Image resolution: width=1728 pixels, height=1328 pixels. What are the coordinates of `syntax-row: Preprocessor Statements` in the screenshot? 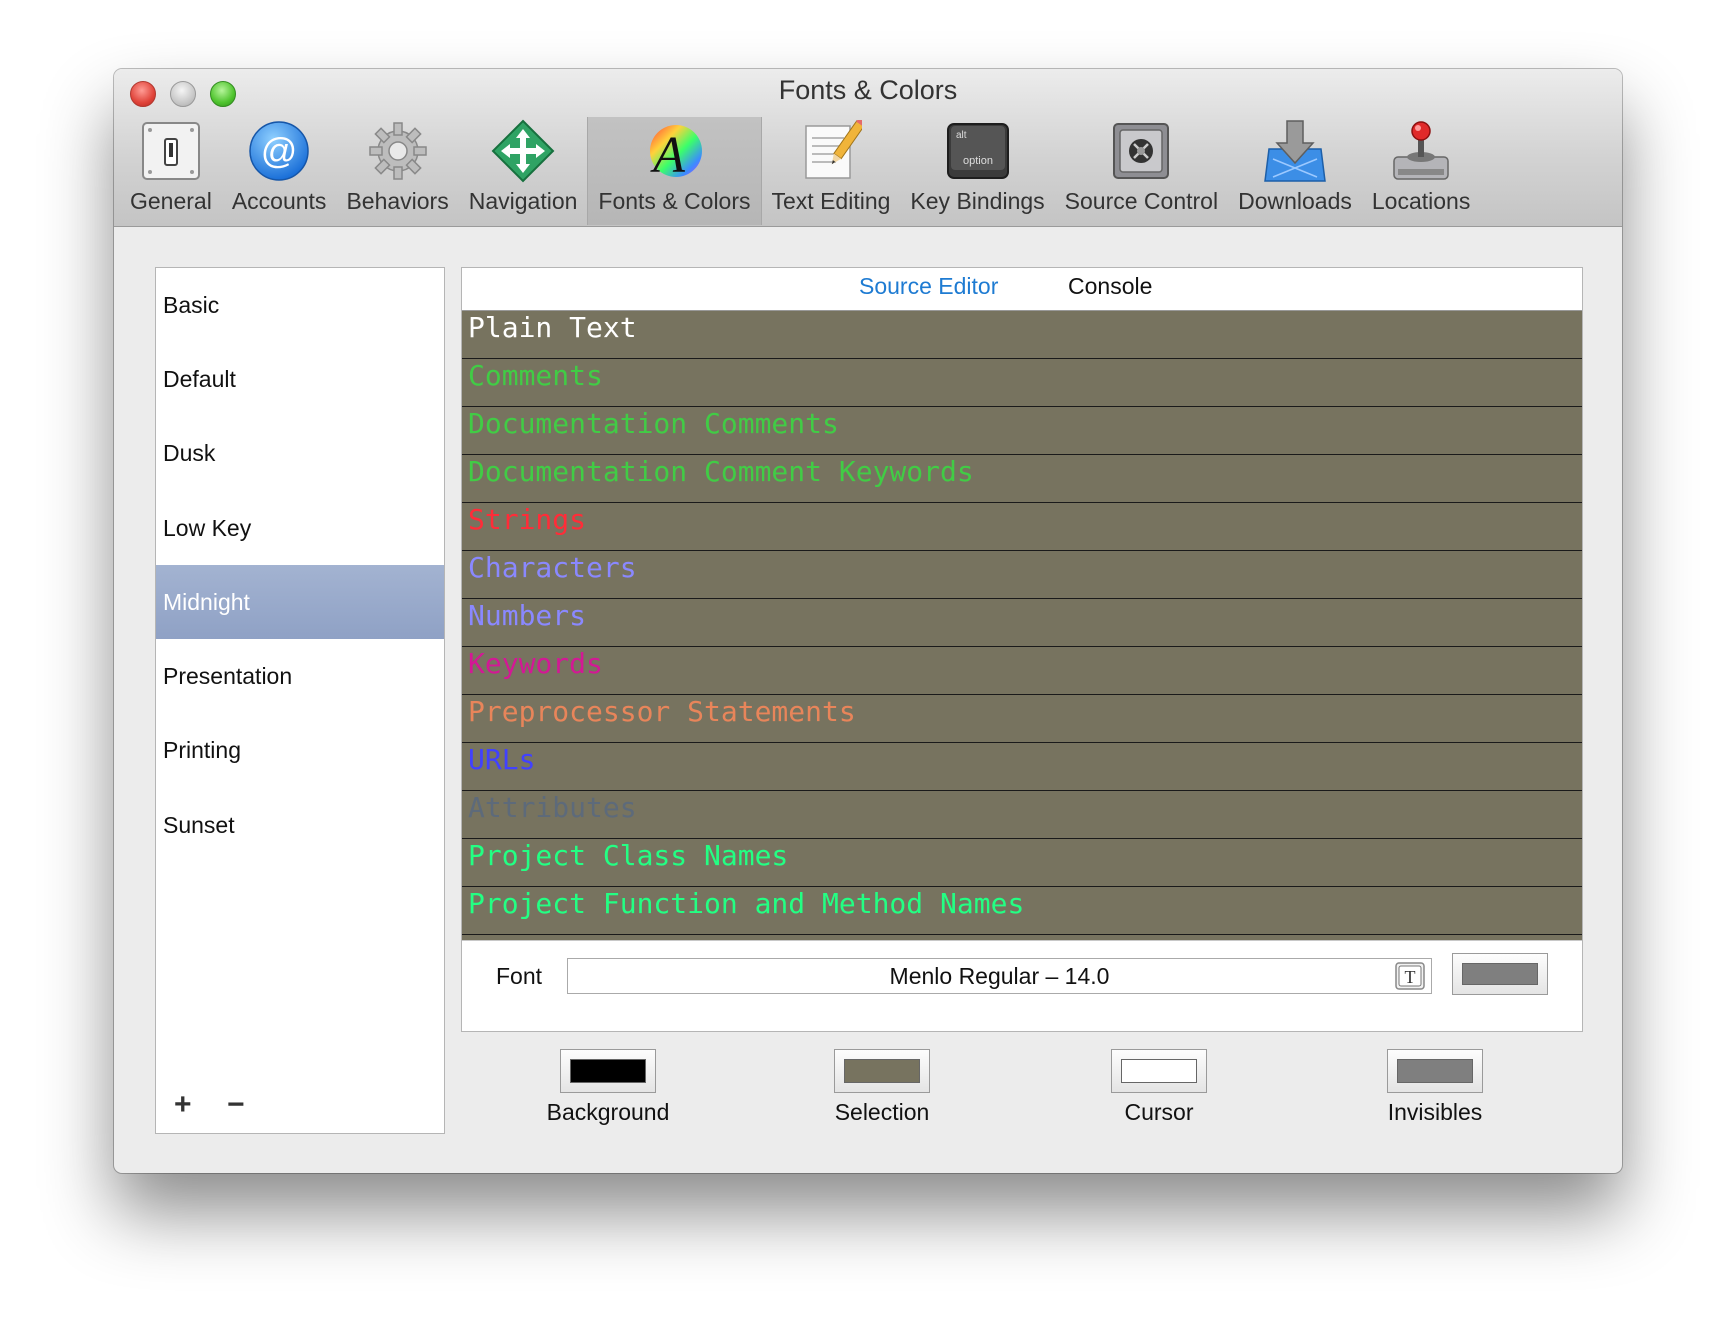 It's located at (1022, 719).